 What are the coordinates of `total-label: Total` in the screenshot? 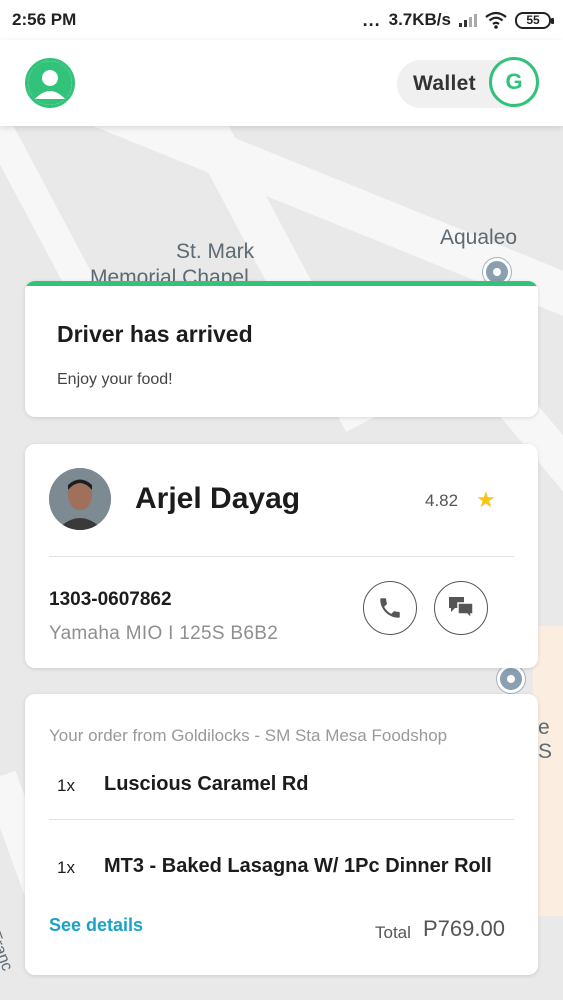 It's located at (393, 932).